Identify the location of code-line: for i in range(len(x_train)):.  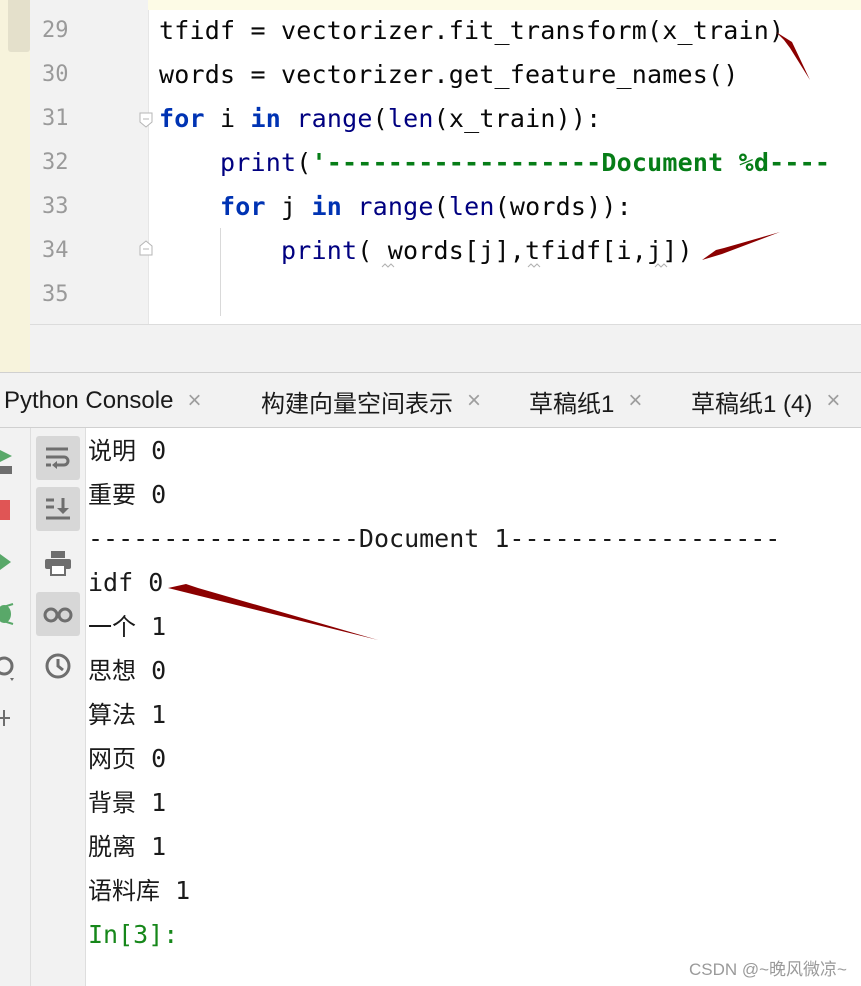
(380, 119).